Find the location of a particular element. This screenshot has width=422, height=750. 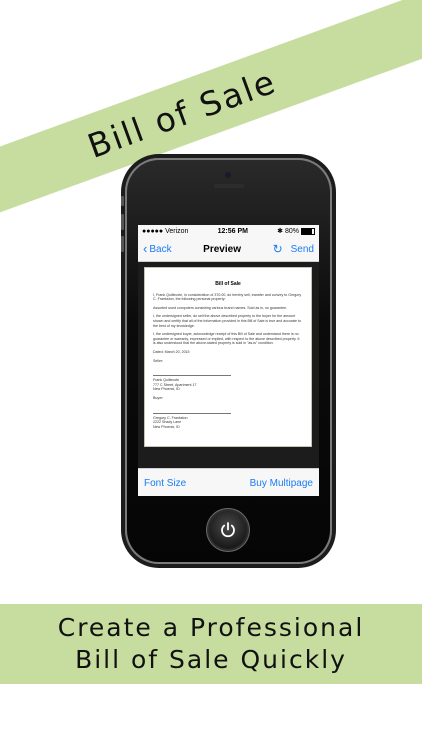

battery-area: ✱ 80% is located at coordinates (296, 231).